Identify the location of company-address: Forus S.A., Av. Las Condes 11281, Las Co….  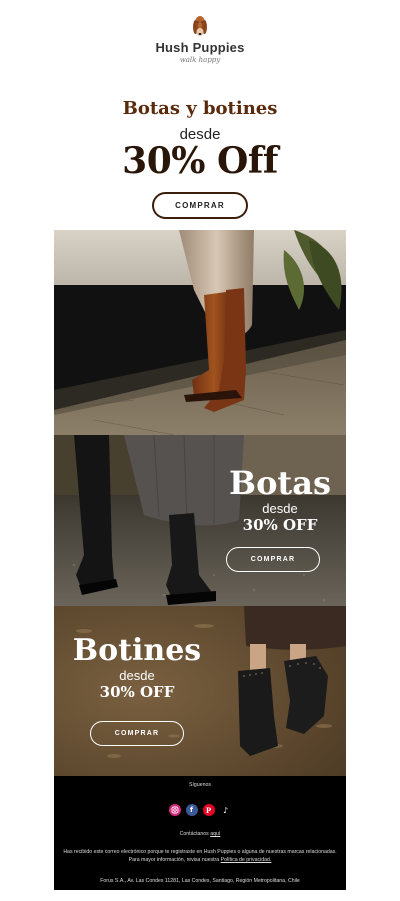
(200, 881).